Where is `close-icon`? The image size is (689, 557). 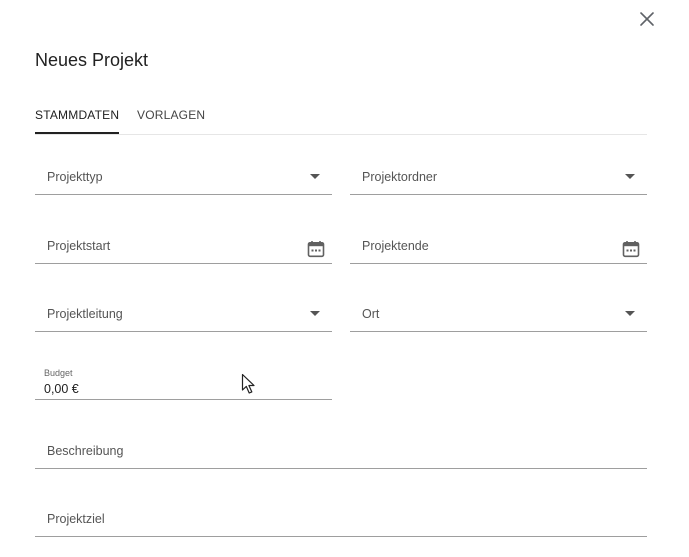
close-icon is located at coordinates (647, 19).